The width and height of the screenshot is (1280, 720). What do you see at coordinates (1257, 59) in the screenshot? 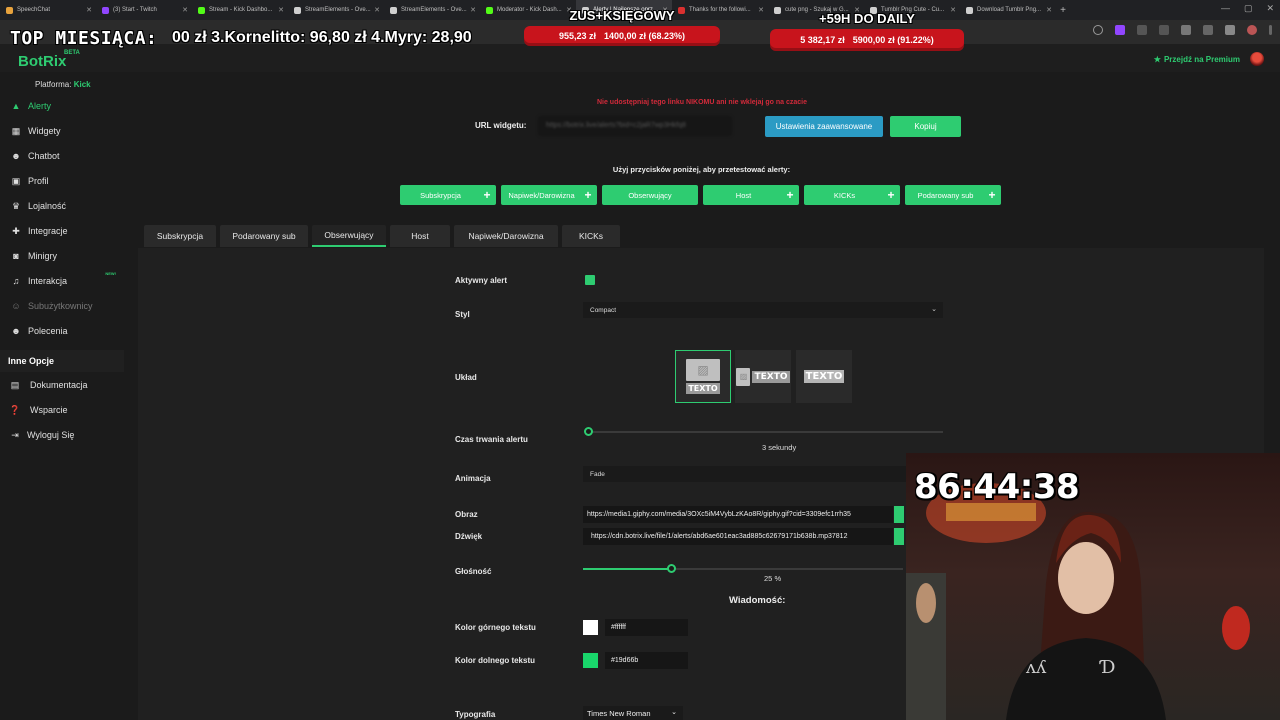
I see `avatar` at bounding box center [1257, 59].